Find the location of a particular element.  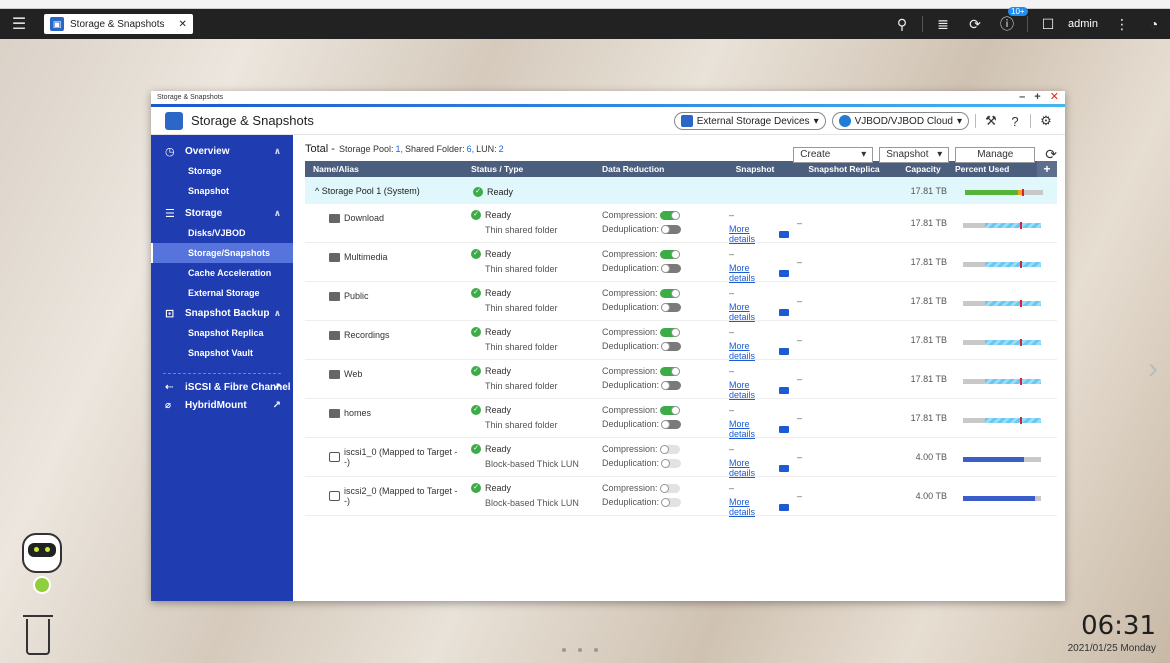

main-menu-icon: ☰ is located at coordinates (19, 24).